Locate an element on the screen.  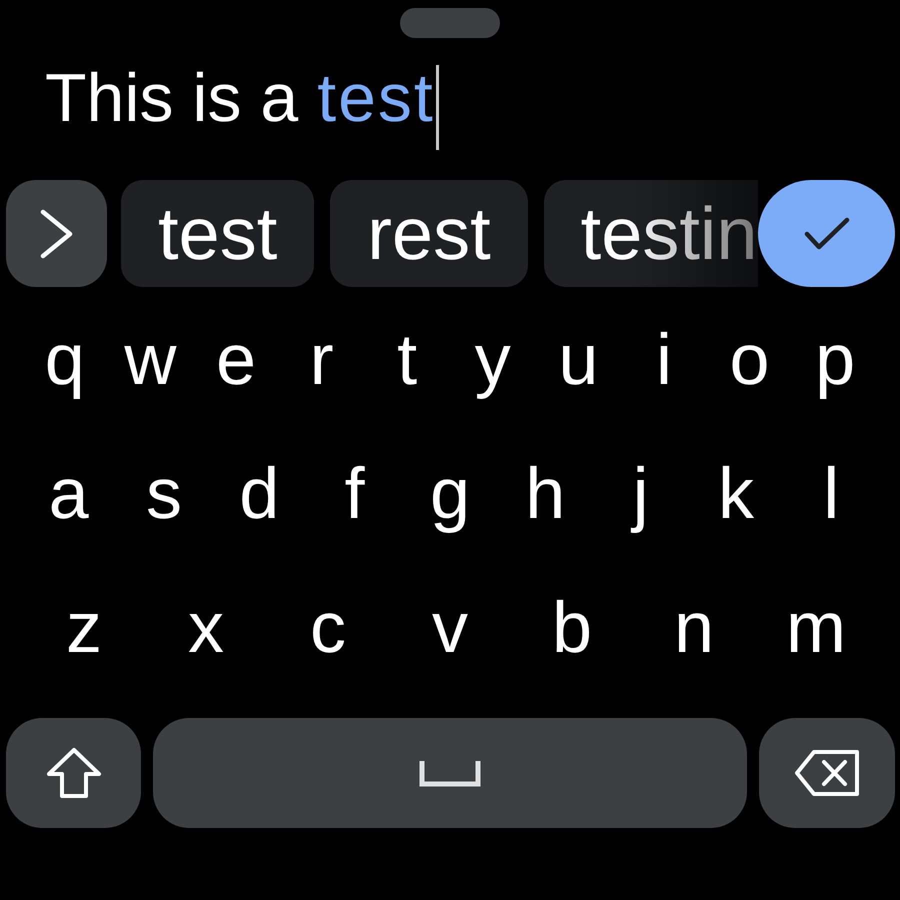
letter-key: t is located at coordinates (407, 360).